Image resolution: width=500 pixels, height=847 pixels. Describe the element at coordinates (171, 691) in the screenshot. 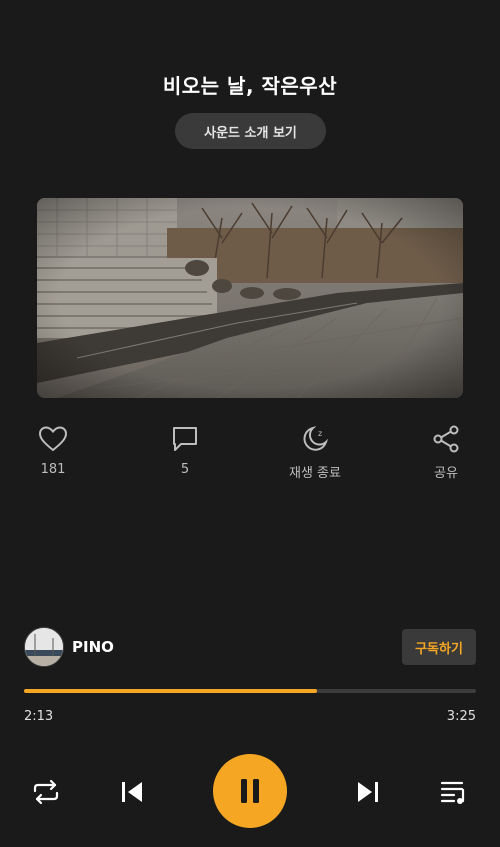

I see `progress-fill` at that location.